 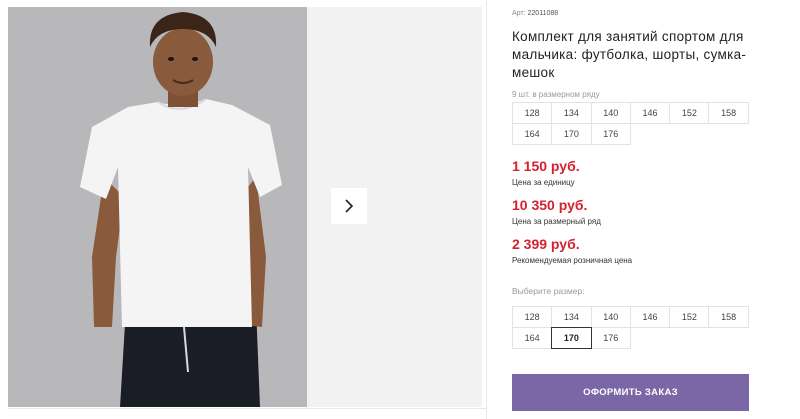 What do you see at coordinates (550, 205) in the screenshot?
I see `range-price: 10 350 руб.` at bounding box center [550, 205].